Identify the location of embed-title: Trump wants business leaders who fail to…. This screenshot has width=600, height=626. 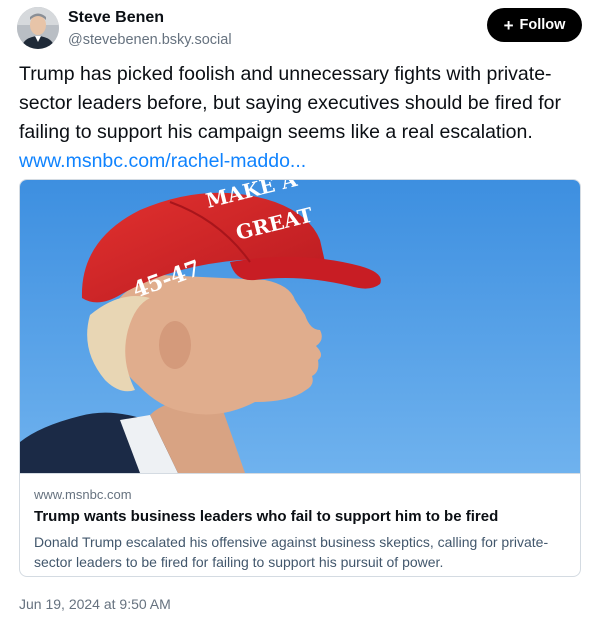
(266, 516).